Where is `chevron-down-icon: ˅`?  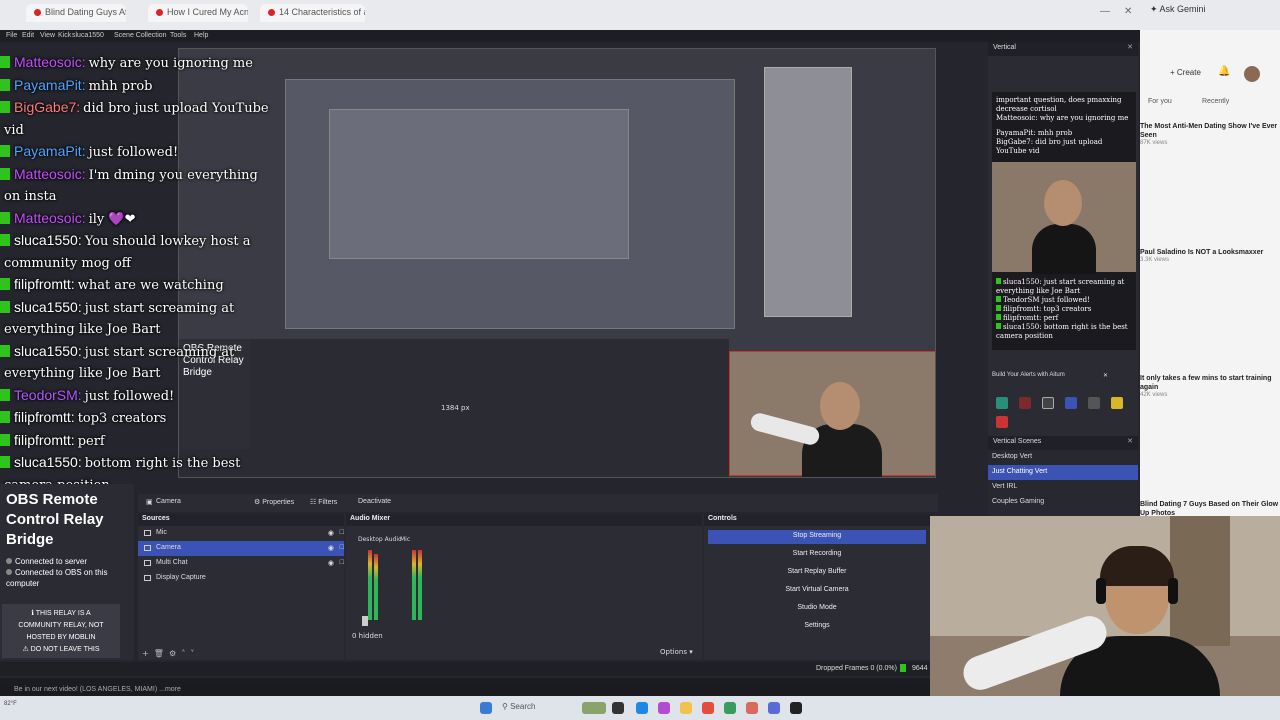
chevron-down-icon: ˅ is located at coordinates (192, 653).